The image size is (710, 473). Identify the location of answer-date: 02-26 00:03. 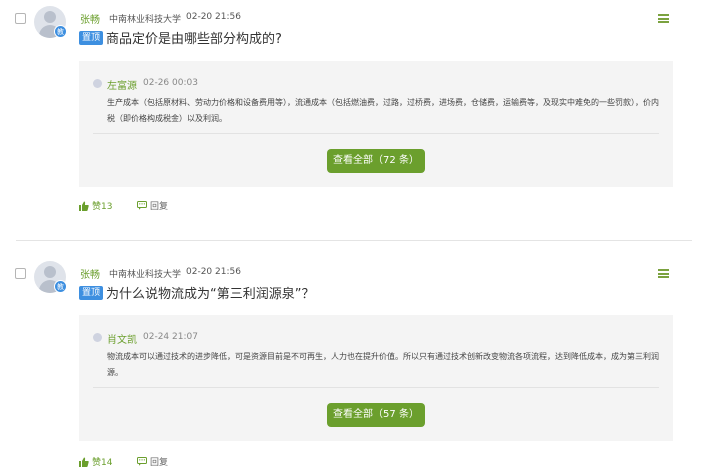
(170, 83).